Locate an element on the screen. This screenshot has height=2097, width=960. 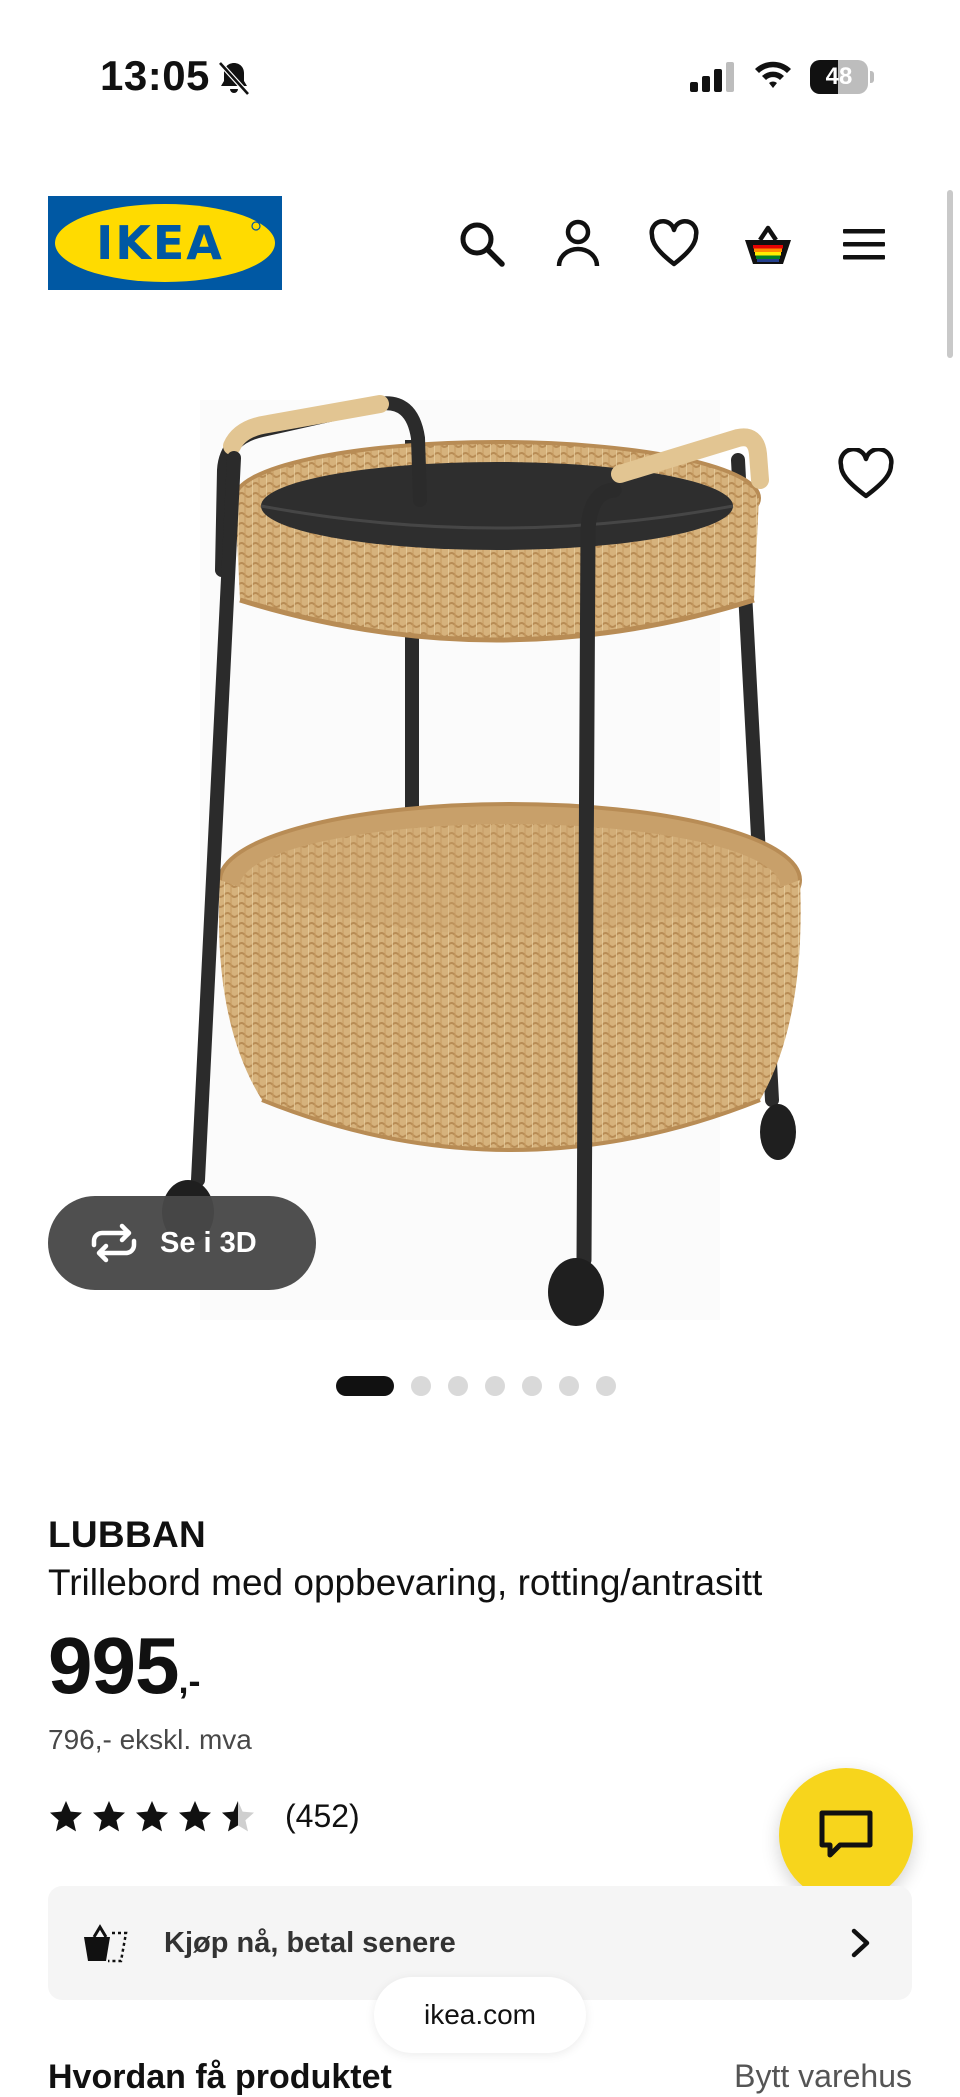
change-store-link: Bytt varehus is located at coordinates (813, 2076).